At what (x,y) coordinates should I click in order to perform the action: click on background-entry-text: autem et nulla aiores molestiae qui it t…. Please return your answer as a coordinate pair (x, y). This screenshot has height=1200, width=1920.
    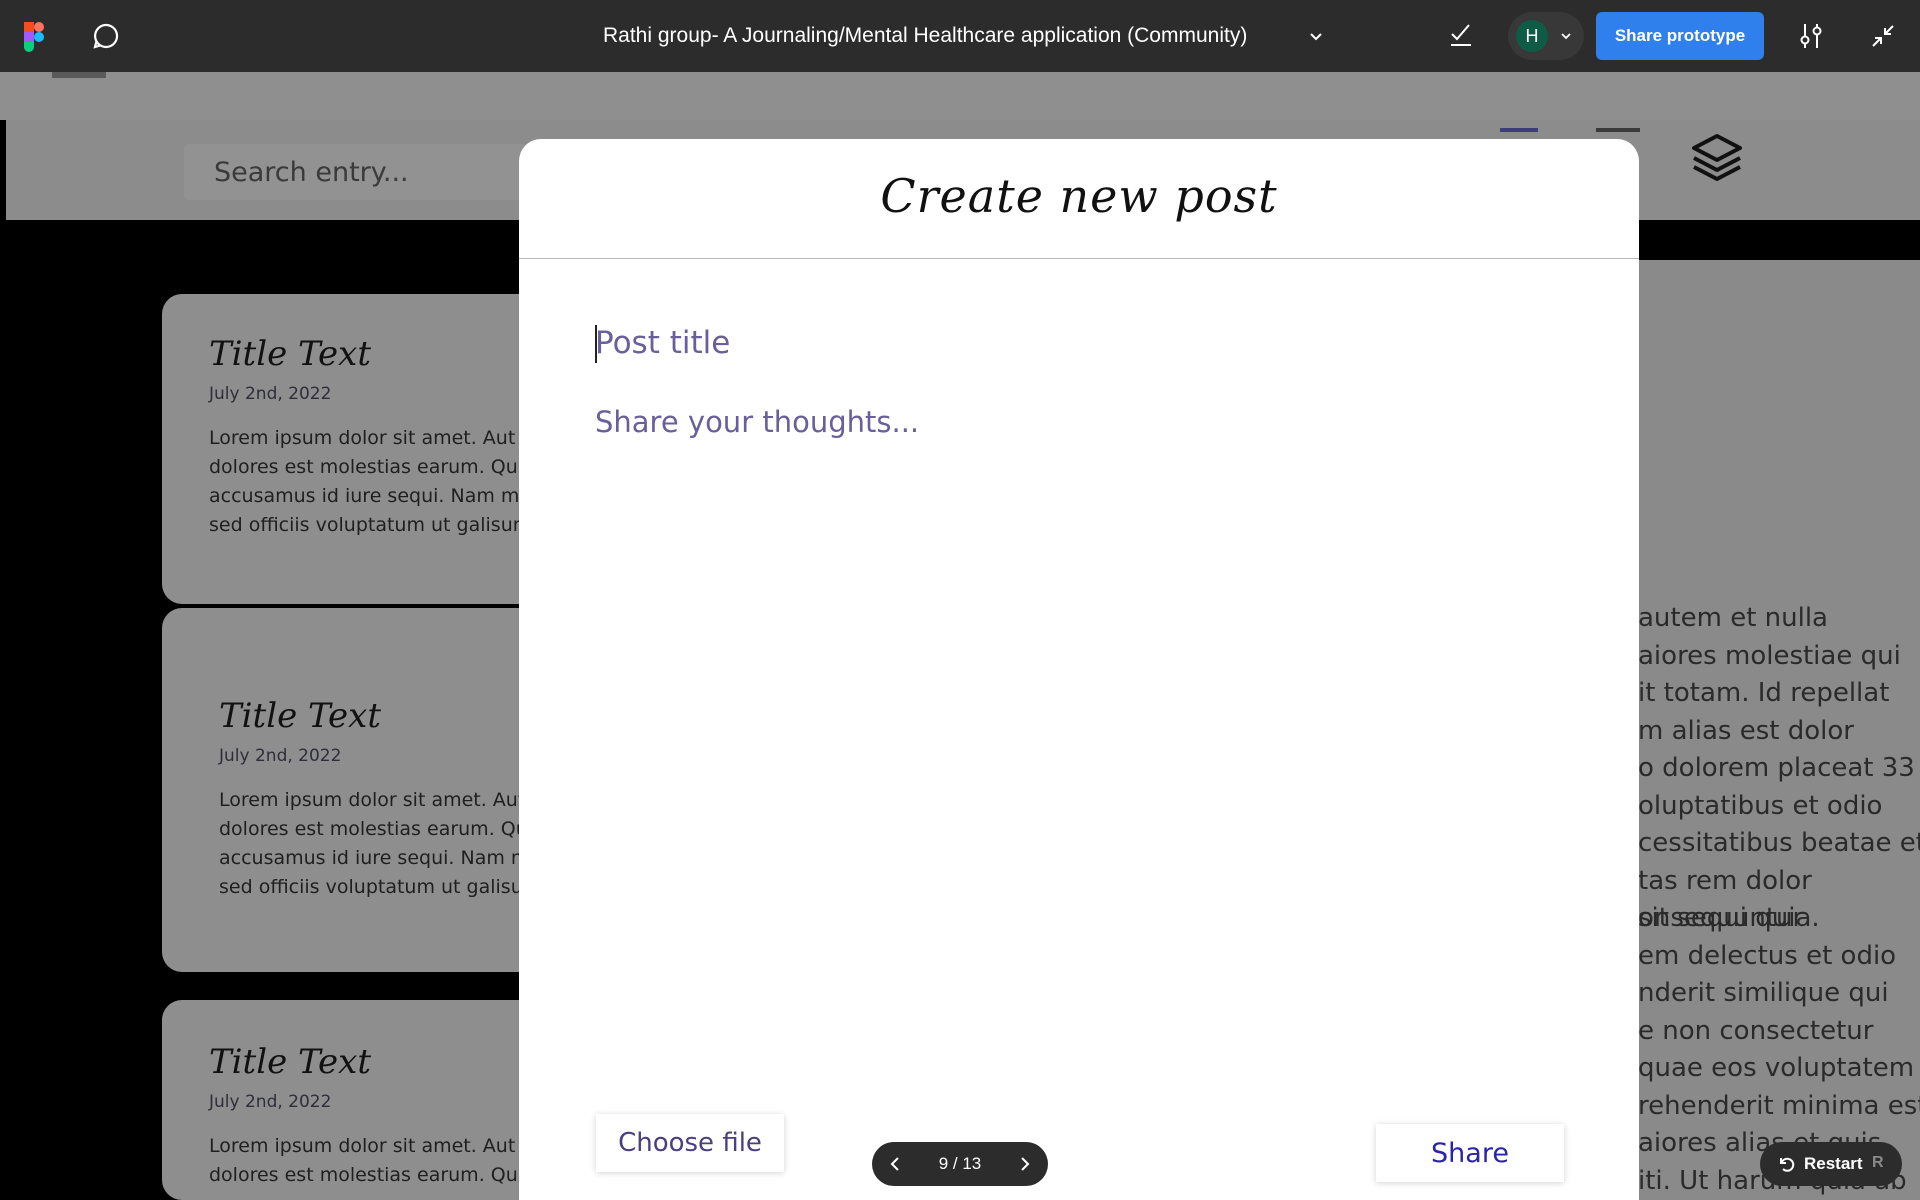
    Looking at the image, I should click on (1779, 730).